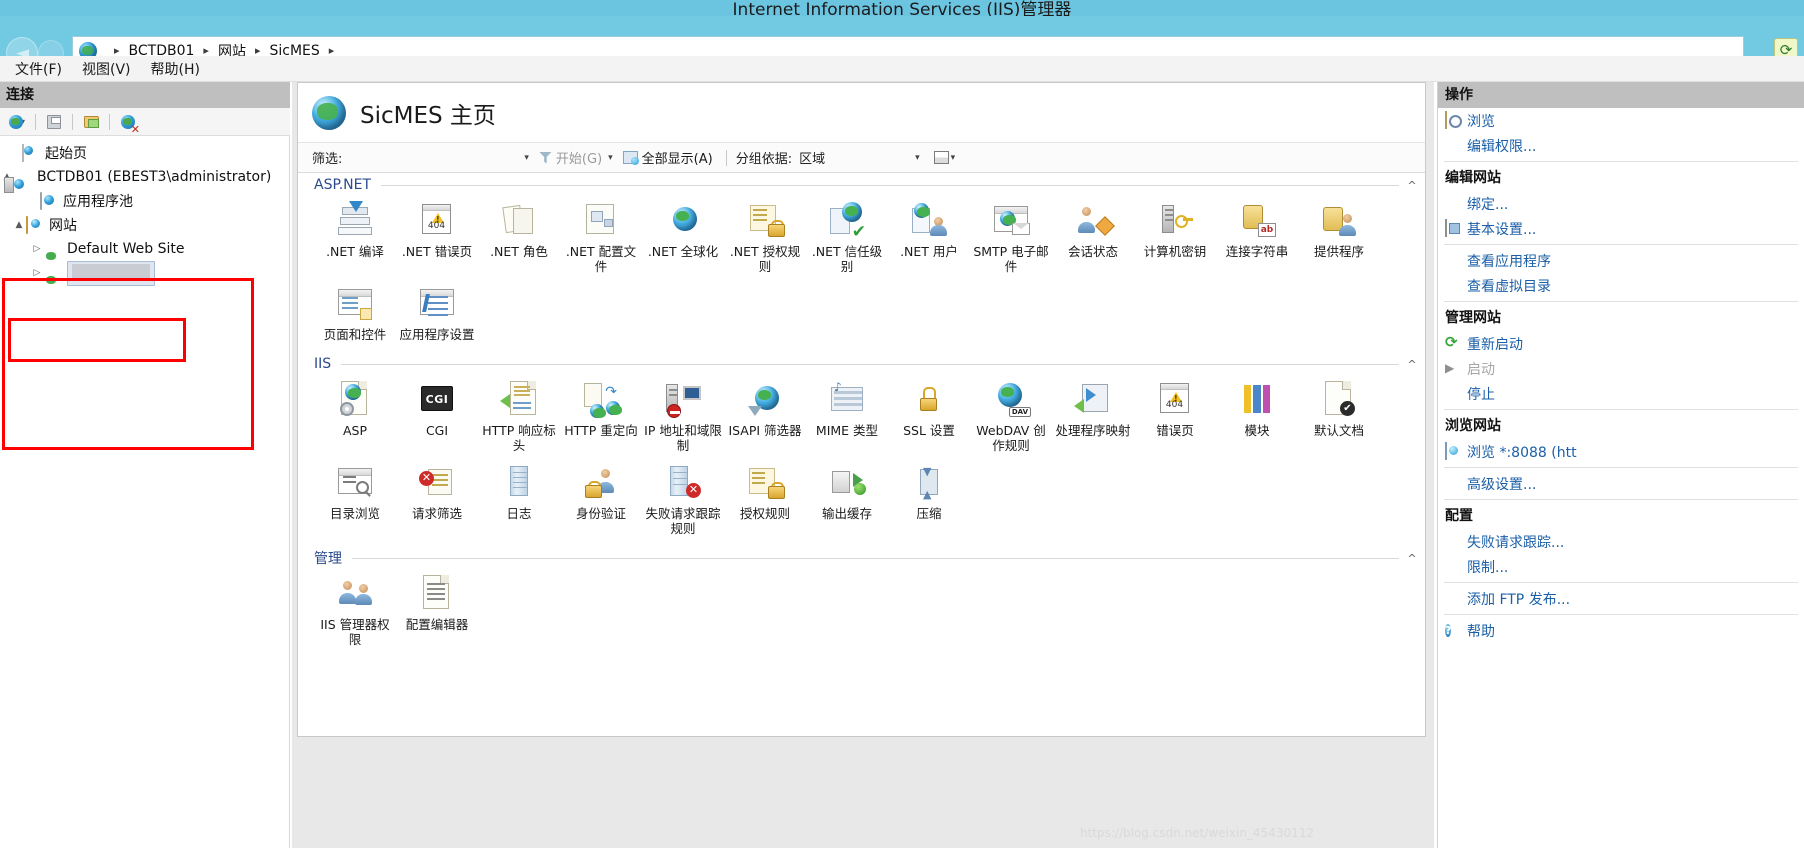  Describe the element at coordinates (949, 157) in the screenshot. I see `view-mode-button: ▾` at that location.